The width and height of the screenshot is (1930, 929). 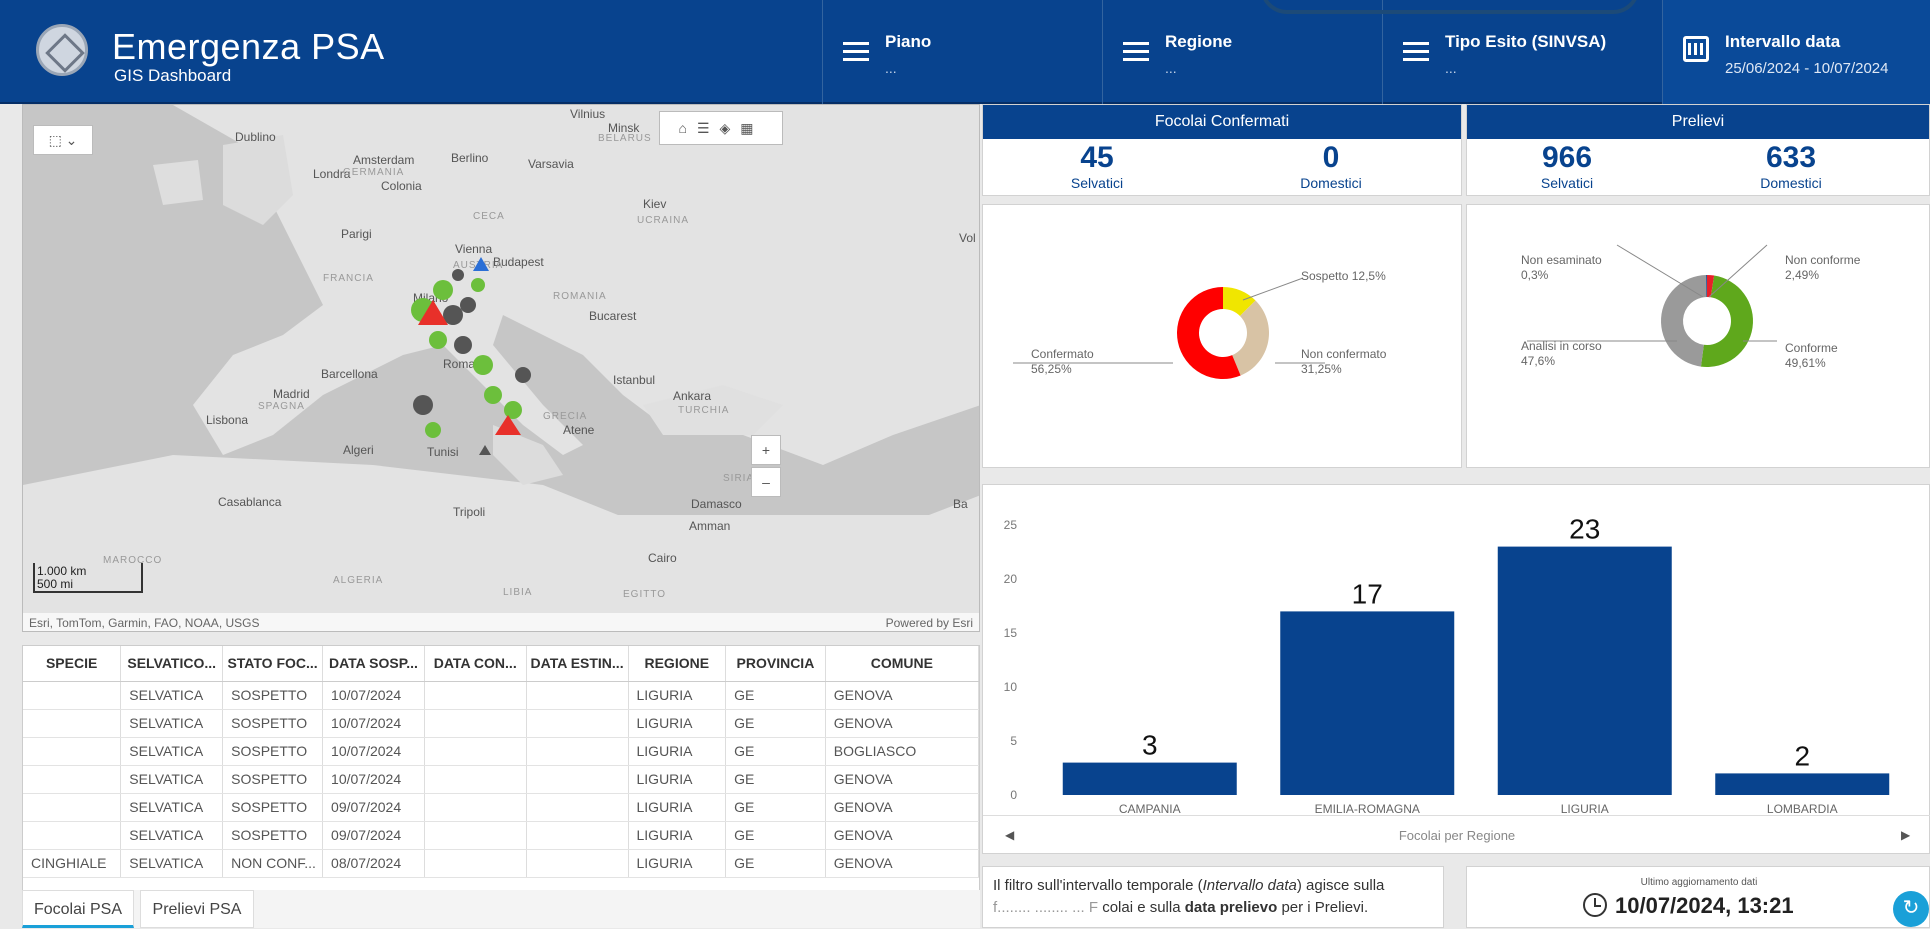 What do you see at coordinates (908, 41) in the screenshot?
I see `filter-label: Piano` at bounding box center [908, 41].